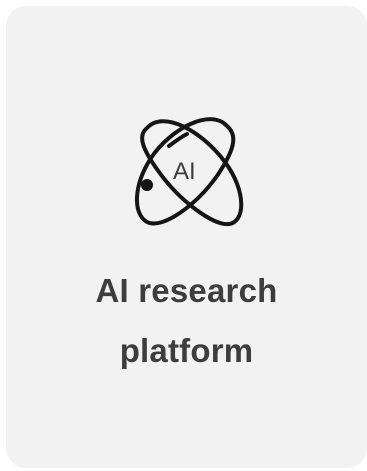 The height and width of the screenshot is (471, 367). I want to click on atom-ai-icon: AI, so click(187, 168).